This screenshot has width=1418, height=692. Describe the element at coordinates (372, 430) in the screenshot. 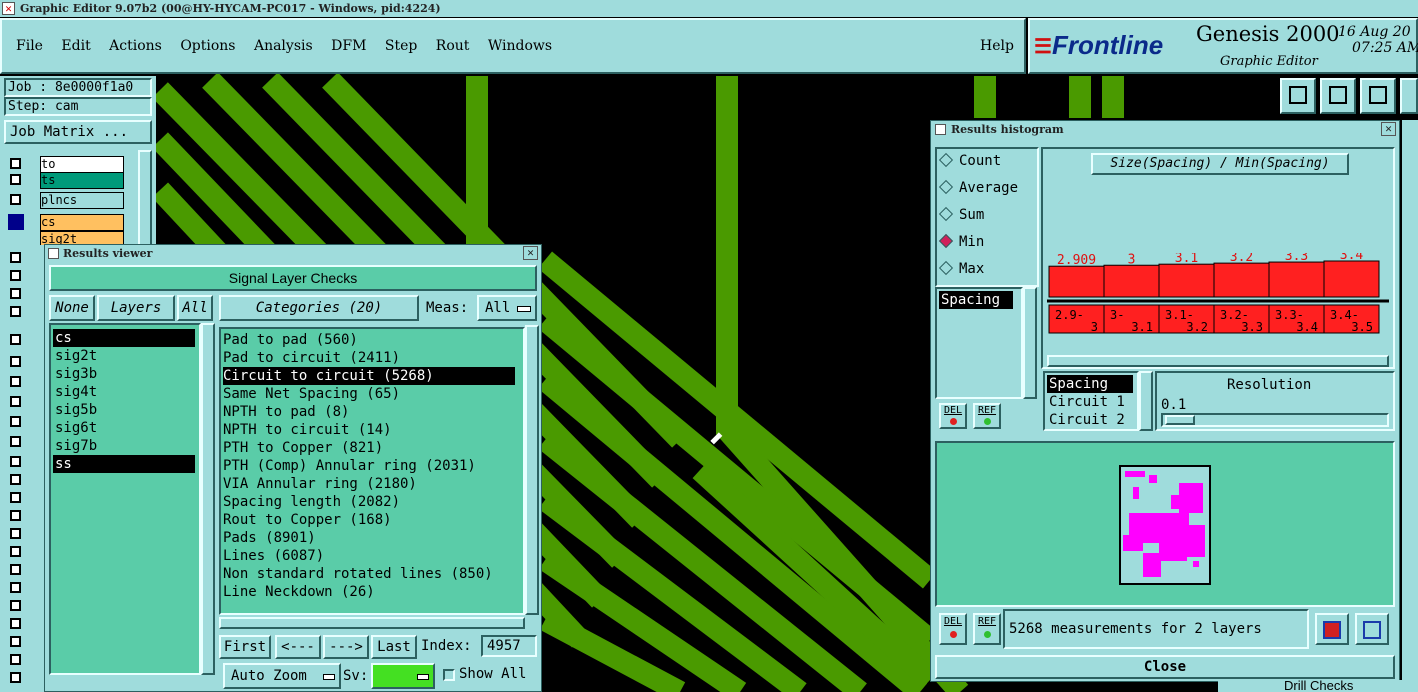

I see `list-item: NPTH to circuit (14)` at that location.